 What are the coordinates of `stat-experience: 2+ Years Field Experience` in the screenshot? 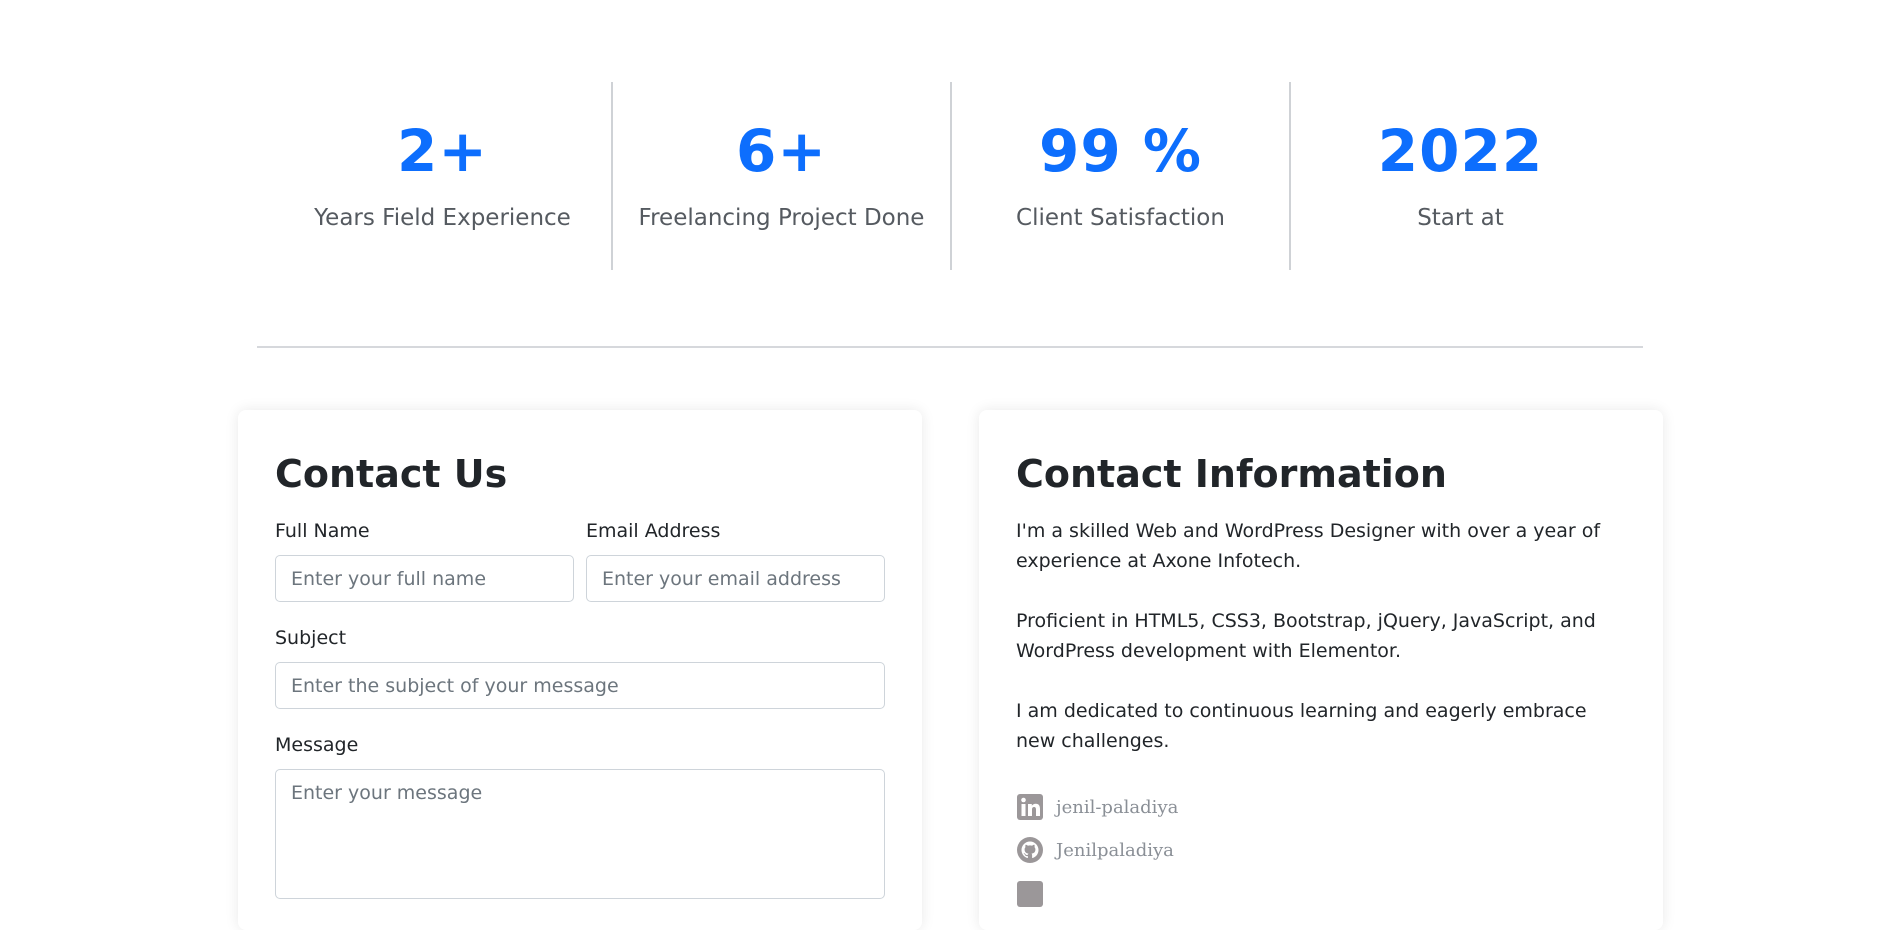 It's located at (443, 176).